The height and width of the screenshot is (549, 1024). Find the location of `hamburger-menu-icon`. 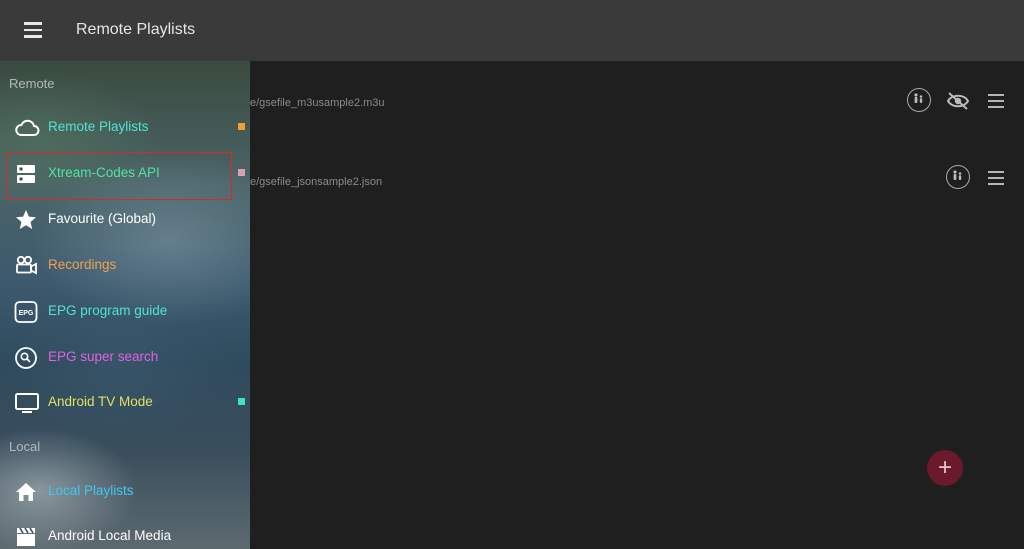

hamburger-menu-icon is located at coordinates (33, 30).